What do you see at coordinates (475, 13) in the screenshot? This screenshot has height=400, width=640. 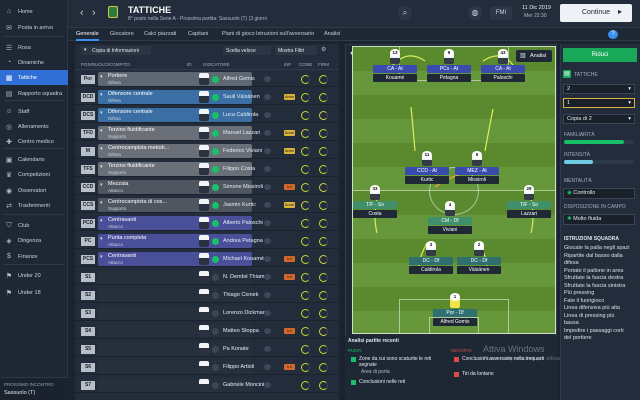 I see `globe-icon: ◍` at bounding box center [475, 13].